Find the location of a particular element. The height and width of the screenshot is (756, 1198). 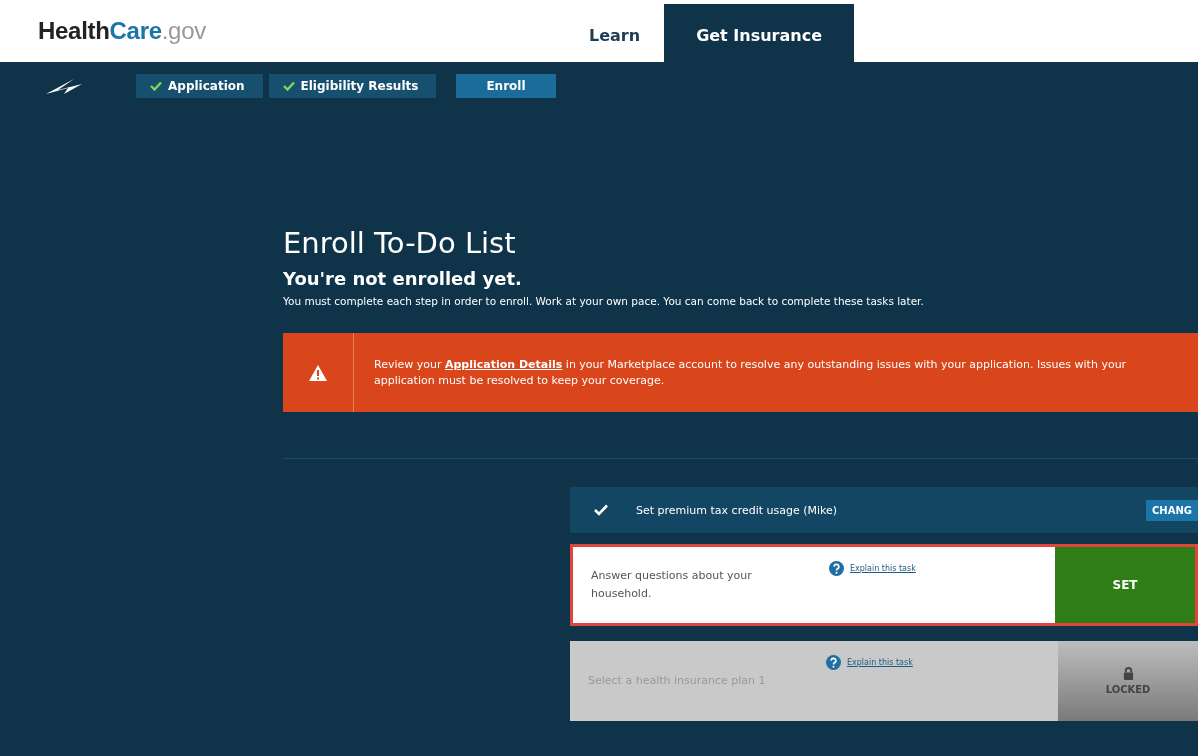

progress-step: Application is located at coordinates (199, 86).